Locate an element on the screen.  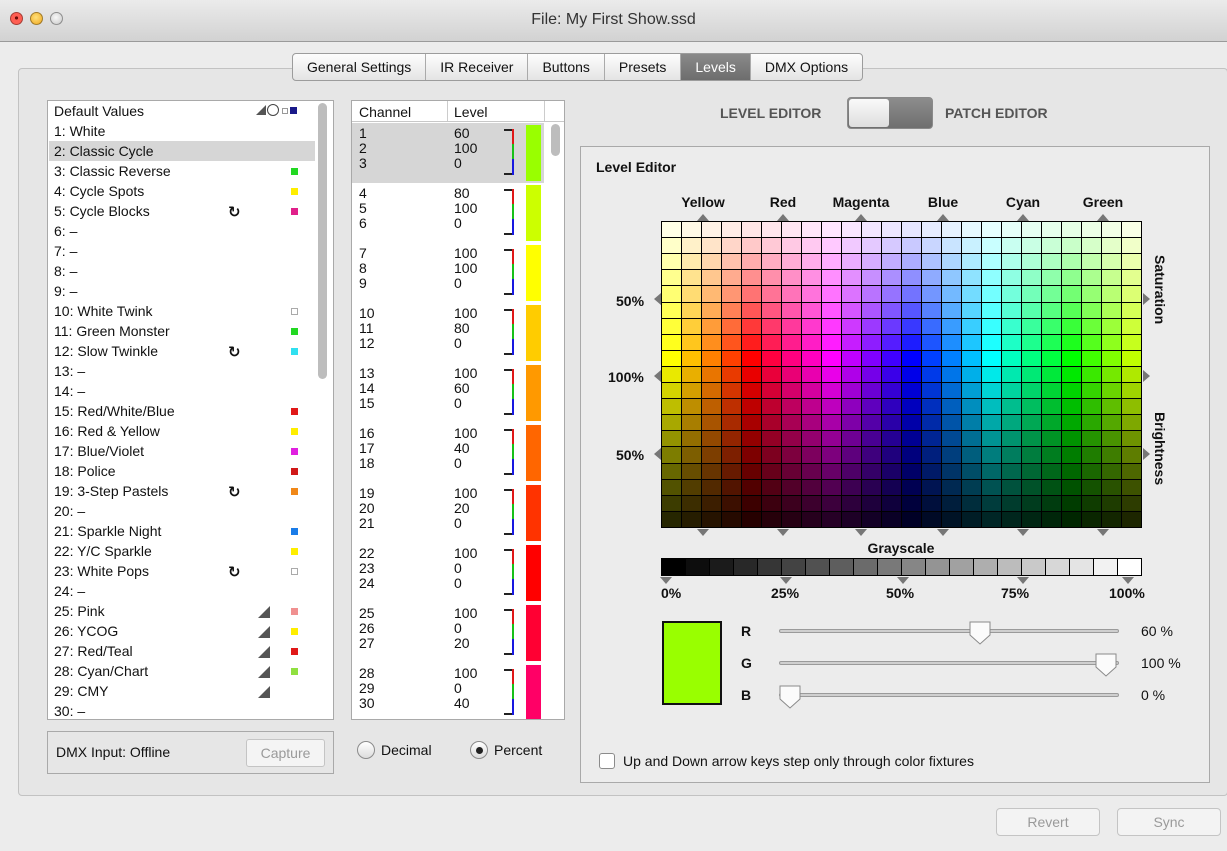
r-slider-track is located at coordinates (949, 631).